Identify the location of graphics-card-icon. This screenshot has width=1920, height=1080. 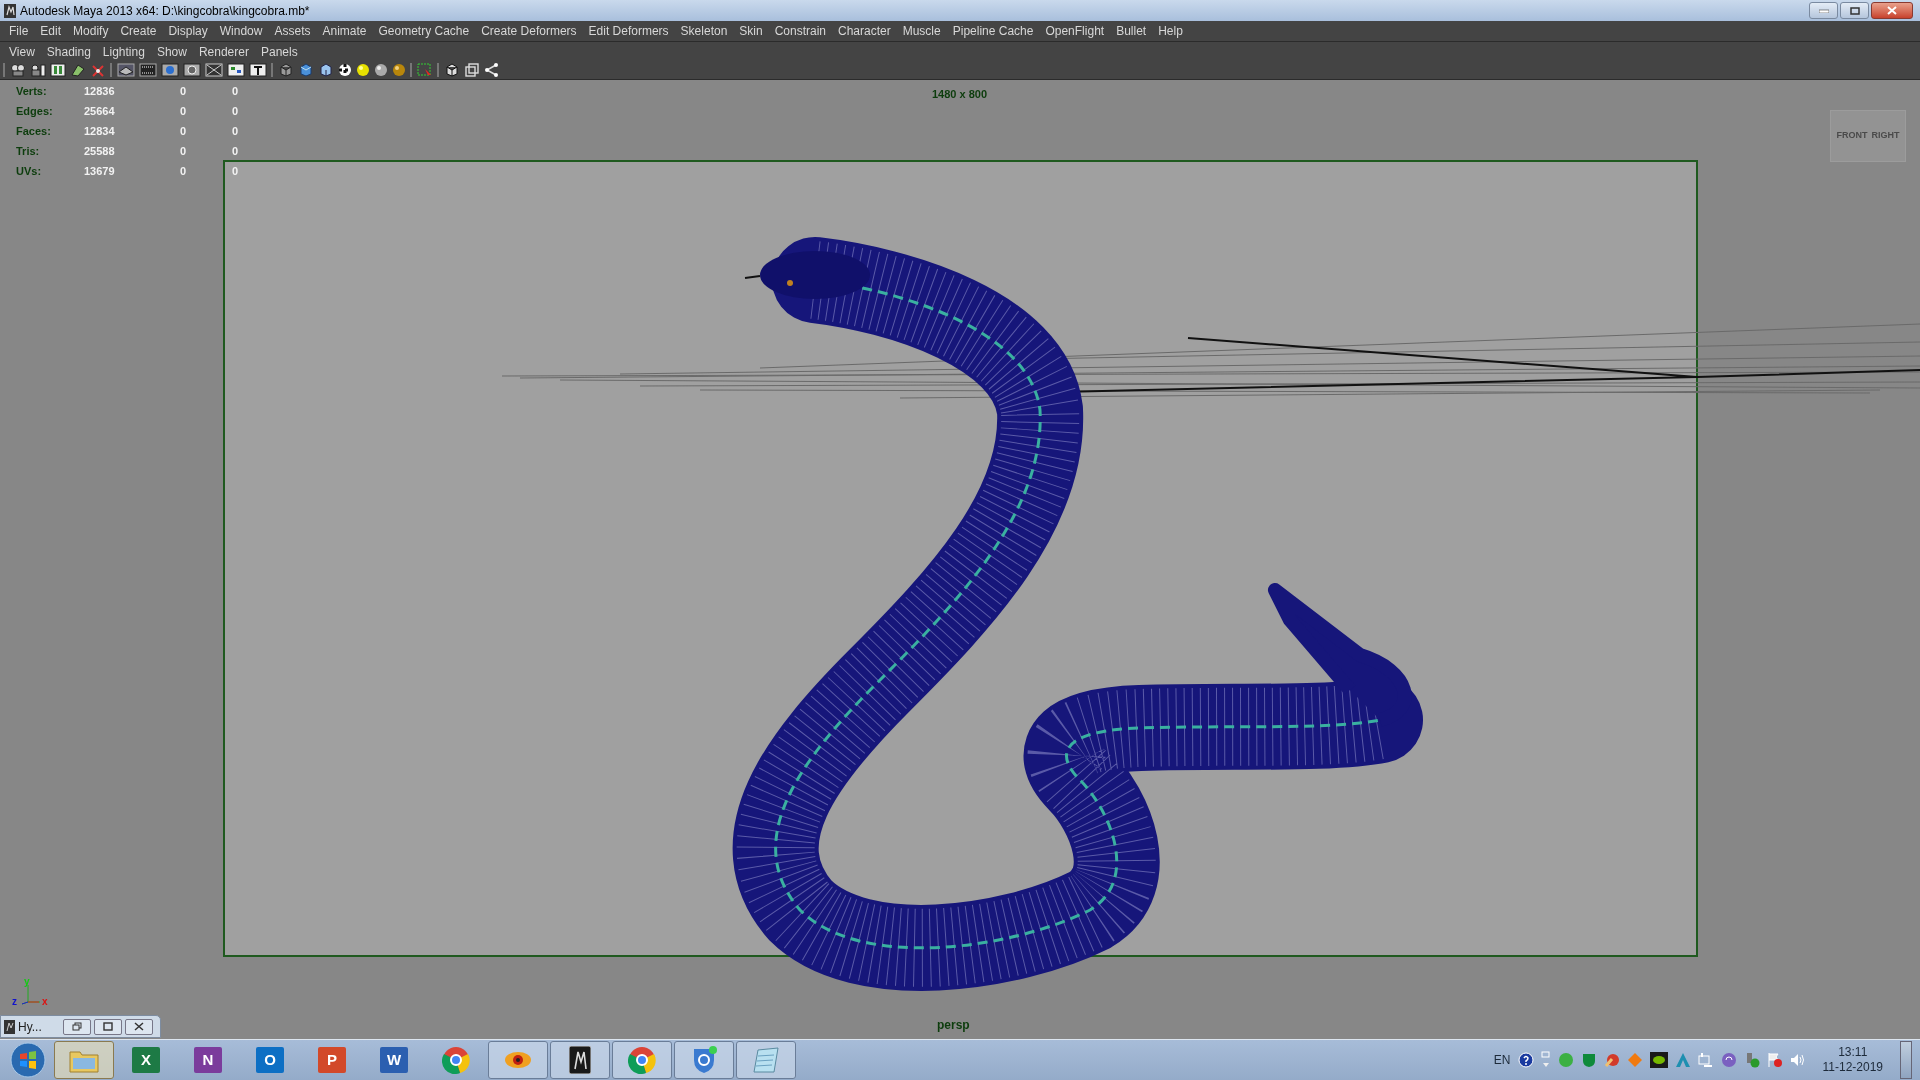
(1658, 1060).